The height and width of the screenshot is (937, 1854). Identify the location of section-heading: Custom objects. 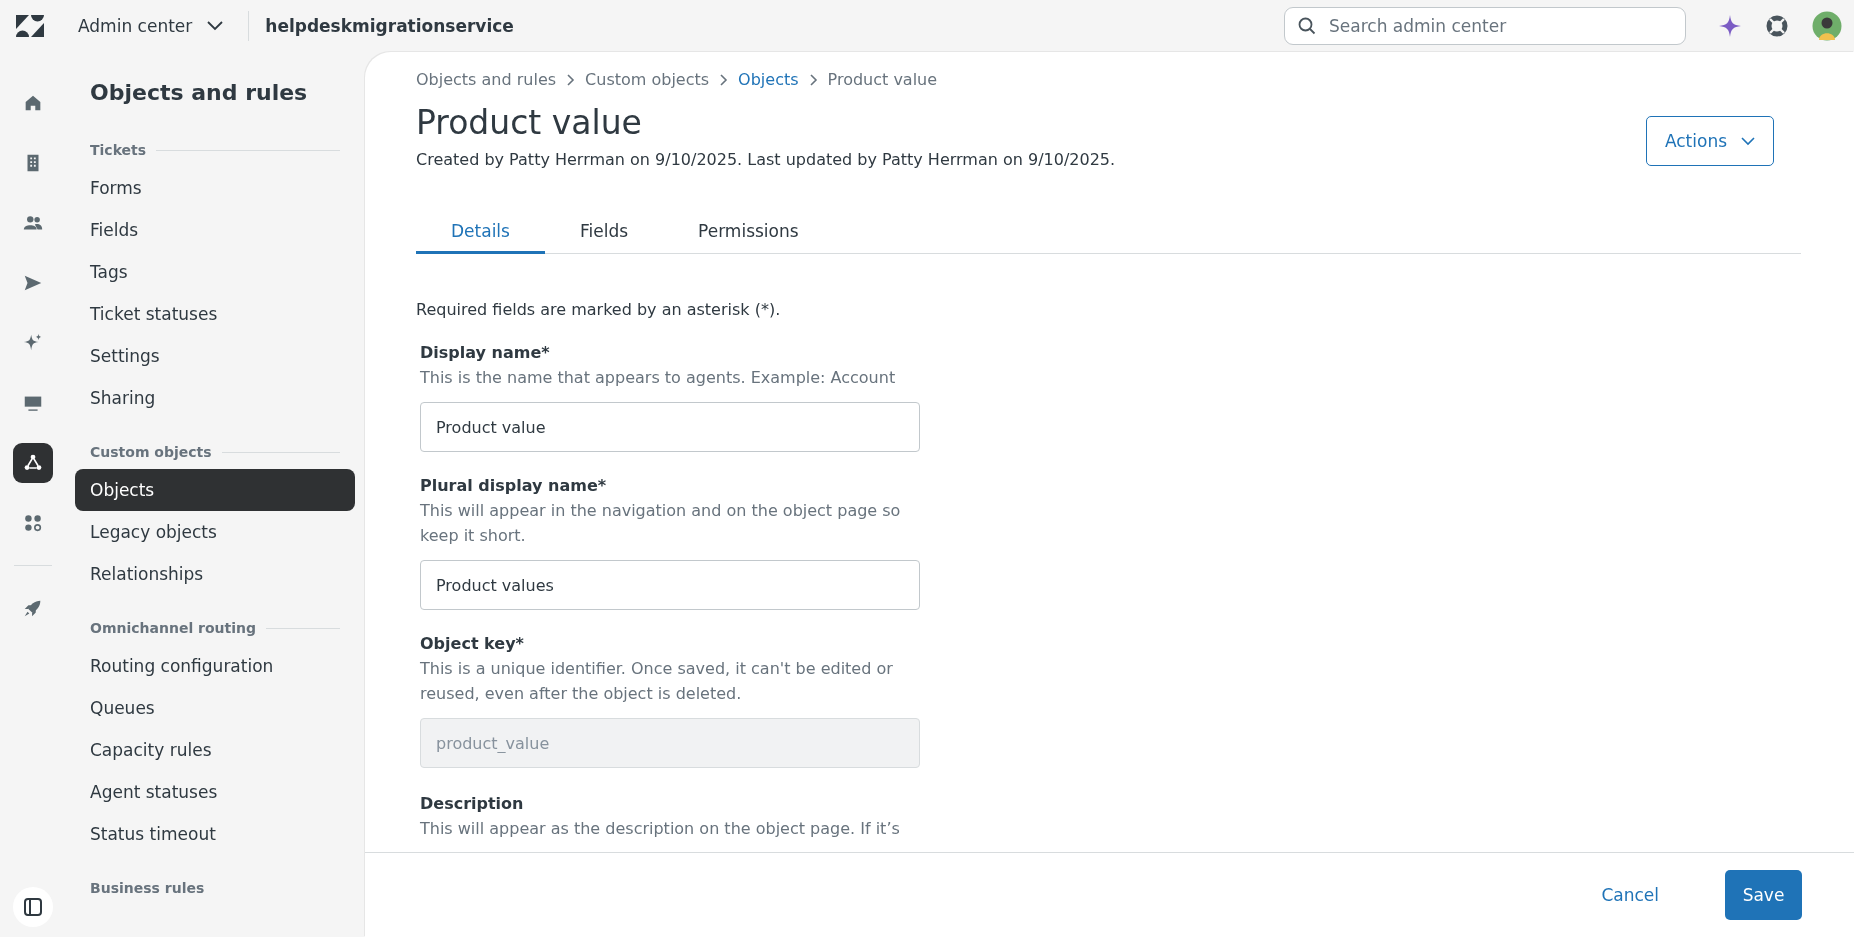
(151, 452).